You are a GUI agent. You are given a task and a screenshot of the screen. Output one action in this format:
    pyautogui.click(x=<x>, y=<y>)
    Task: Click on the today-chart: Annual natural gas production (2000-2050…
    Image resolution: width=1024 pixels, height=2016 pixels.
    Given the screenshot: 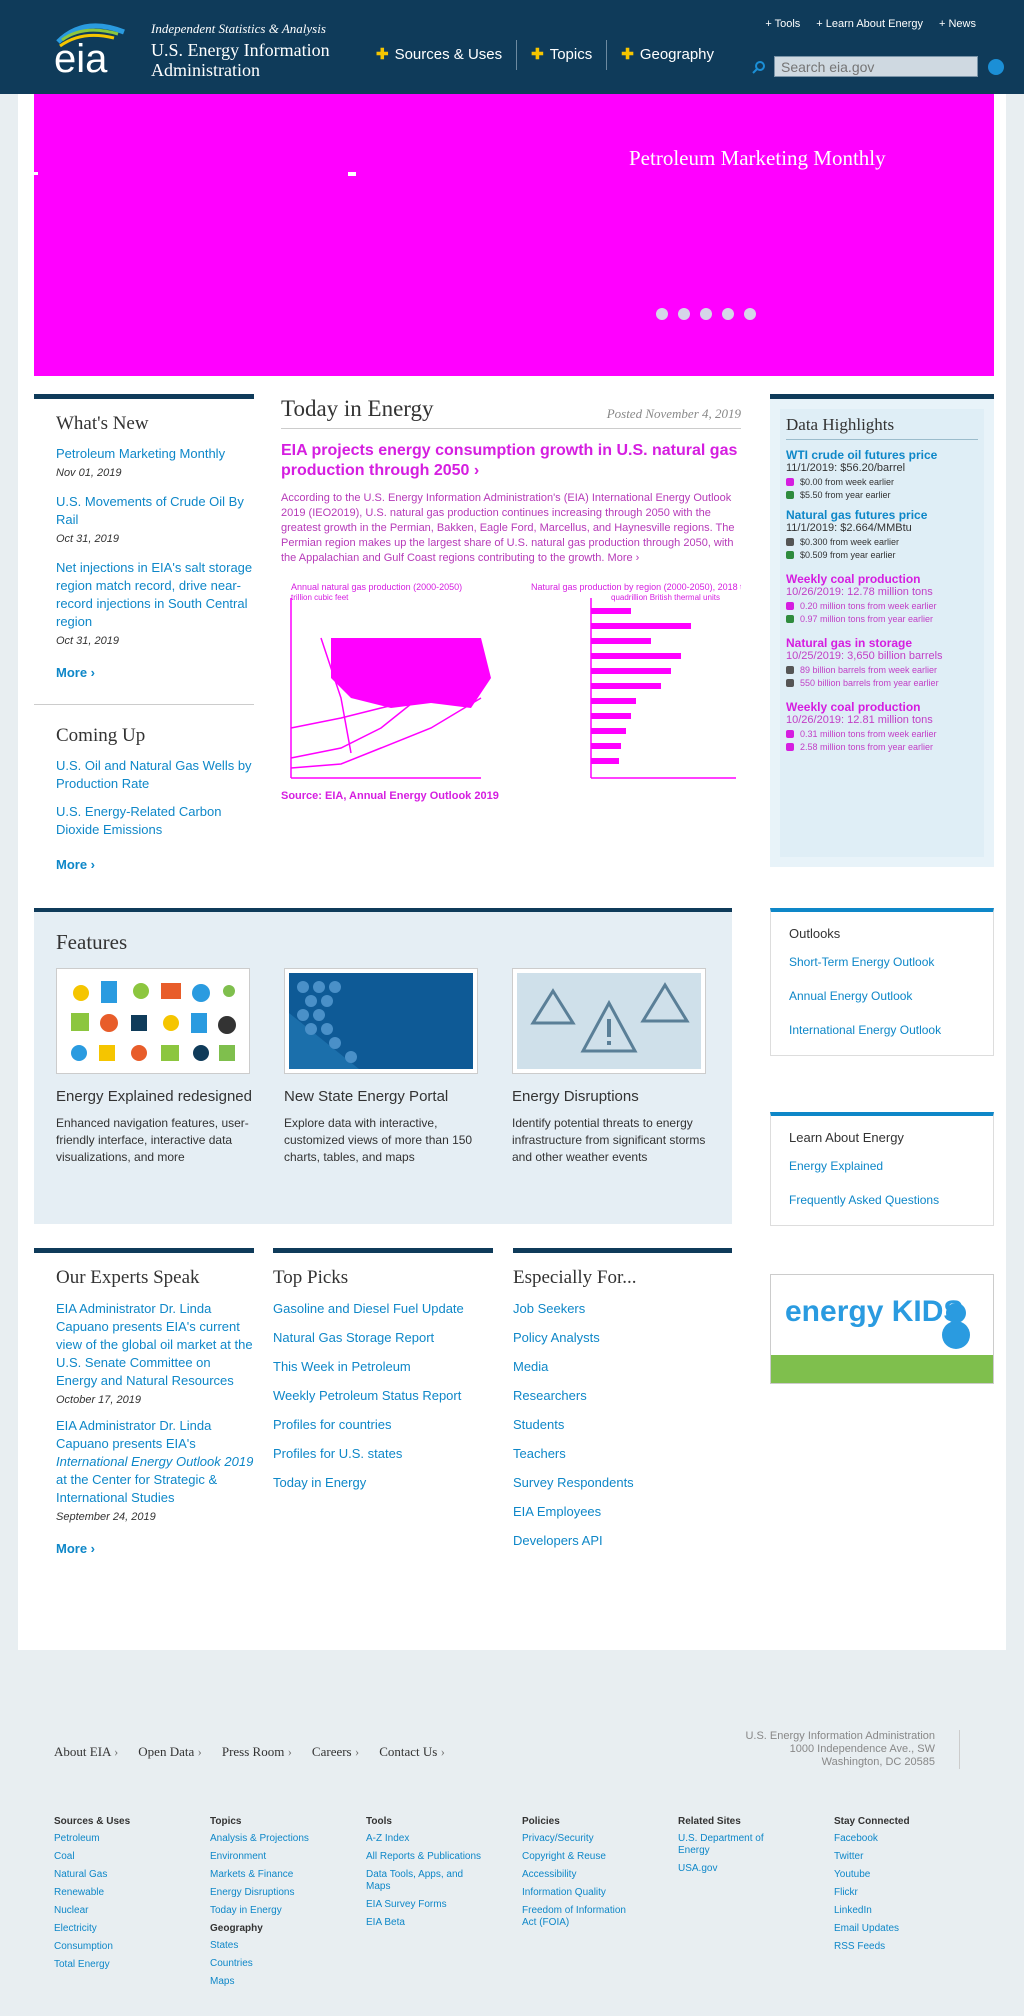 What is the action you would take?
    pyautogui.click(x=525, y=681)
    